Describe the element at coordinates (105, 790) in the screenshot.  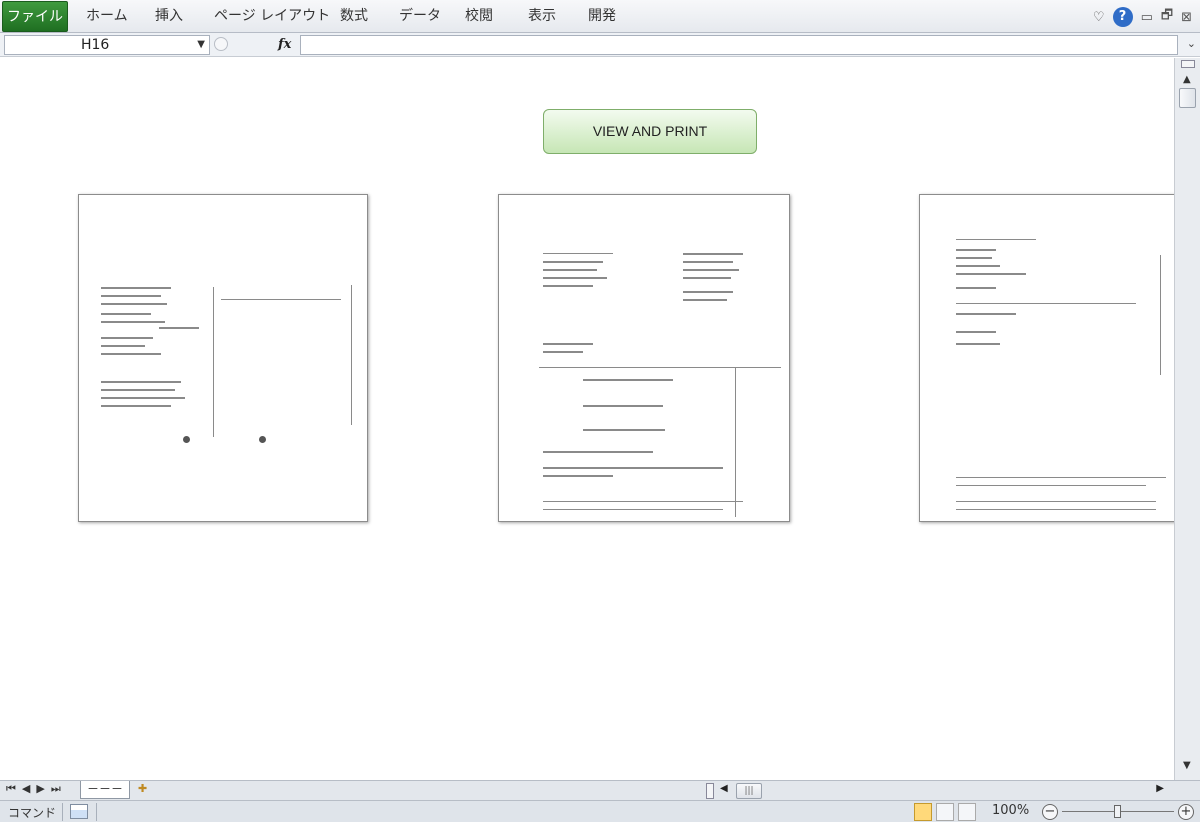
I see `sheet-tab: －－－` at that location.